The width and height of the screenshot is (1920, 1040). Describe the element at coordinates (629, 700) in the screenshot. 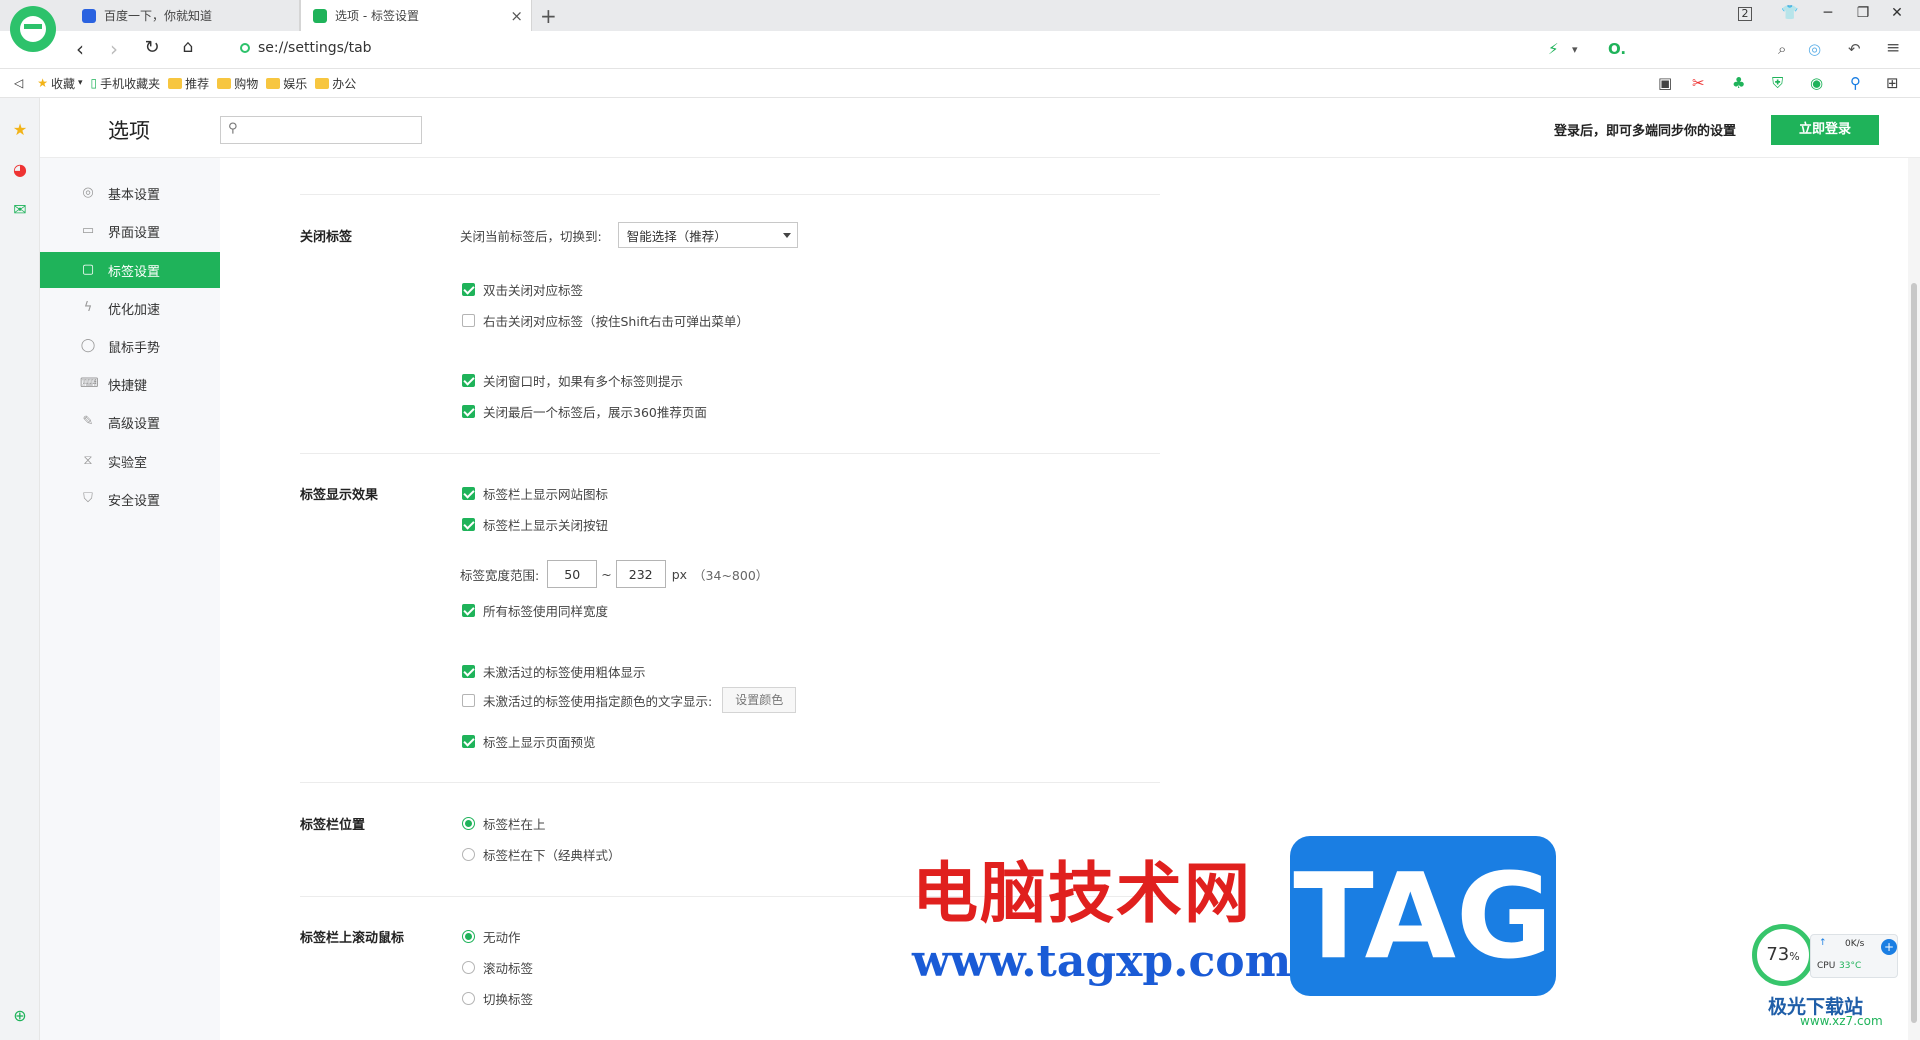

I see `option-color-inactive: 未激活过的标签使用指定颜色的文字显示: 设置颜色` at that location.